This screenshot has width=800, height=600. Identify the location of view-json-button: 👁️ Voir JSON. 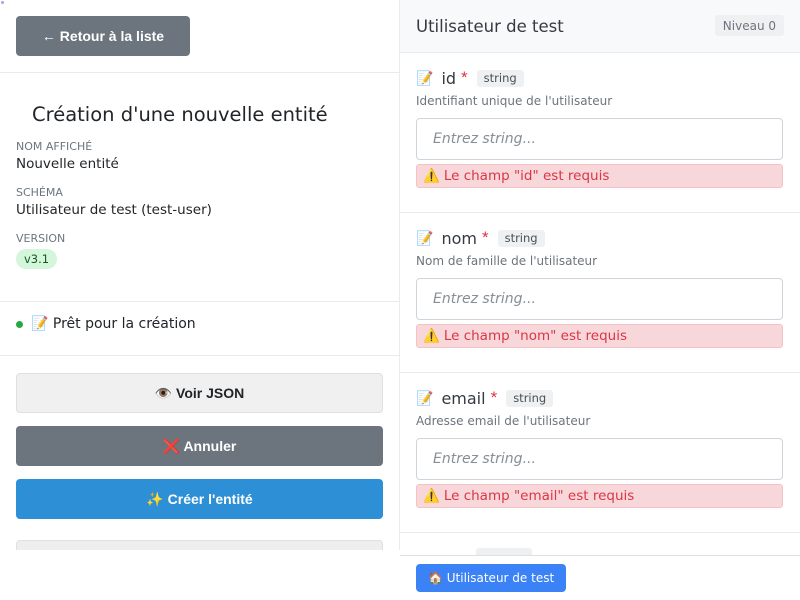
(199, 393).